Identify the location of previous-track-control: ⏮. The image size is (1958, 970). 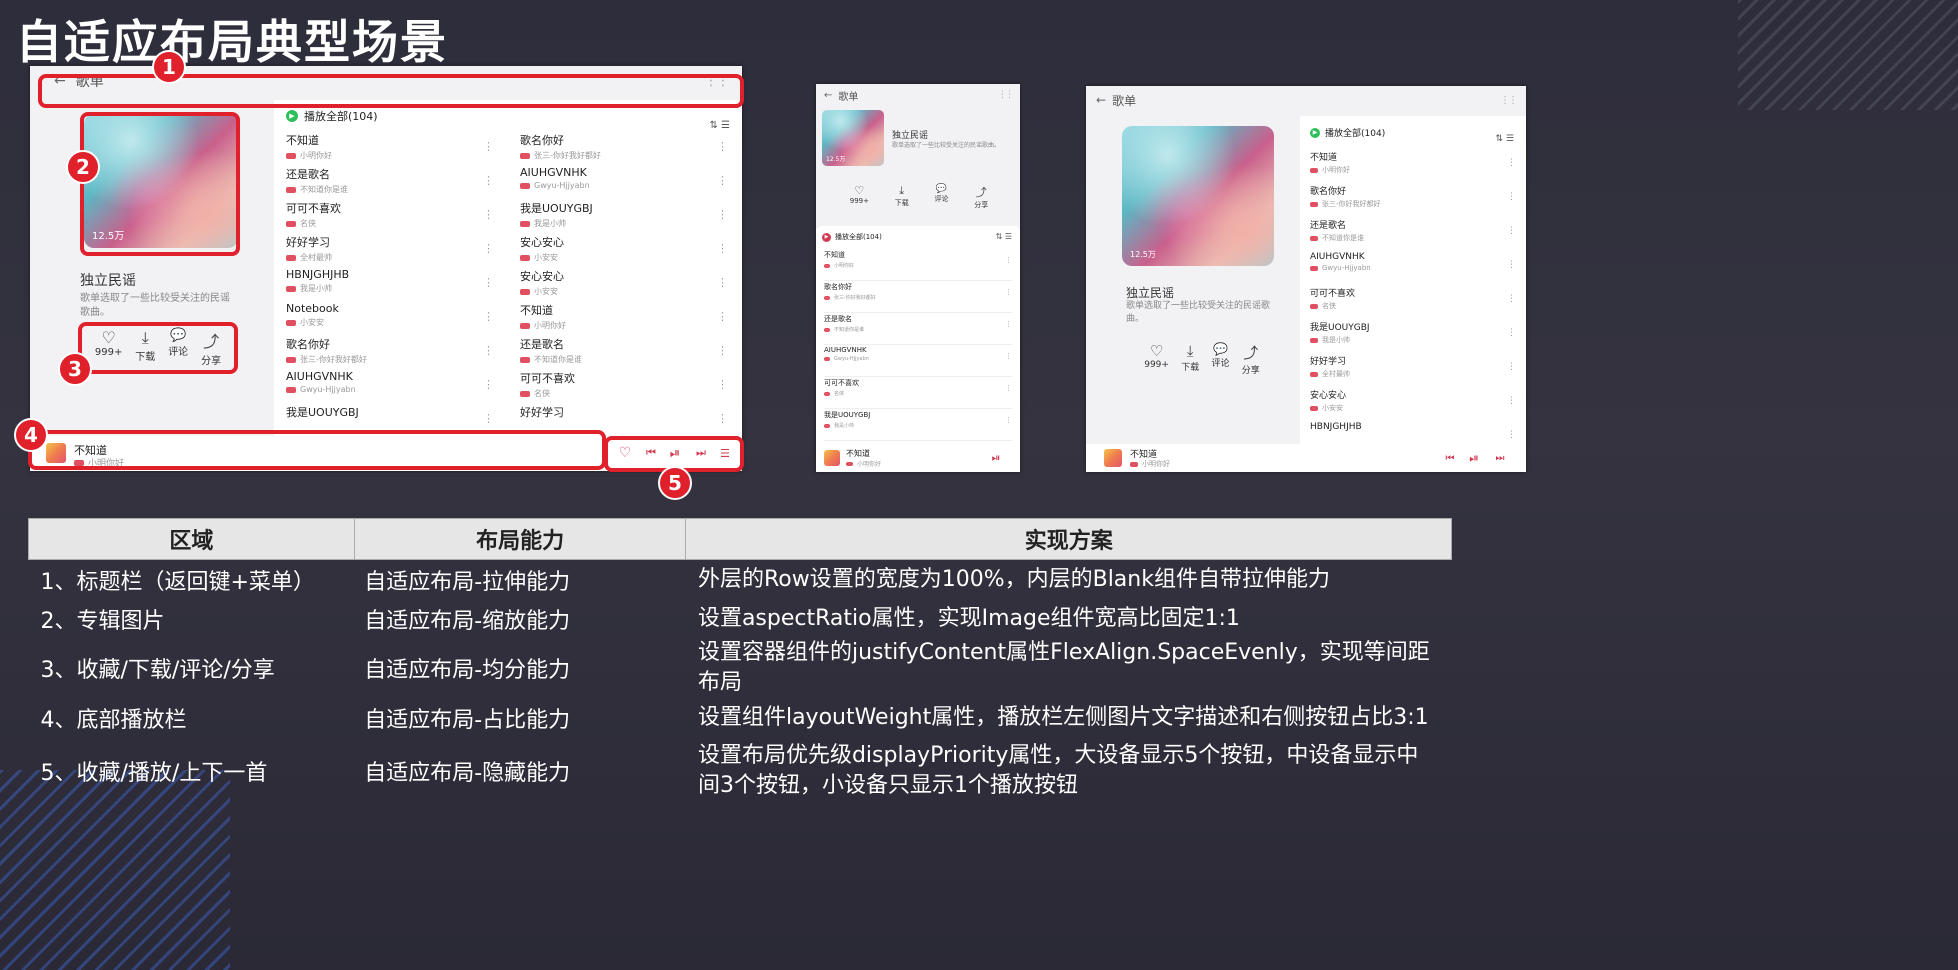
(1450, 458).